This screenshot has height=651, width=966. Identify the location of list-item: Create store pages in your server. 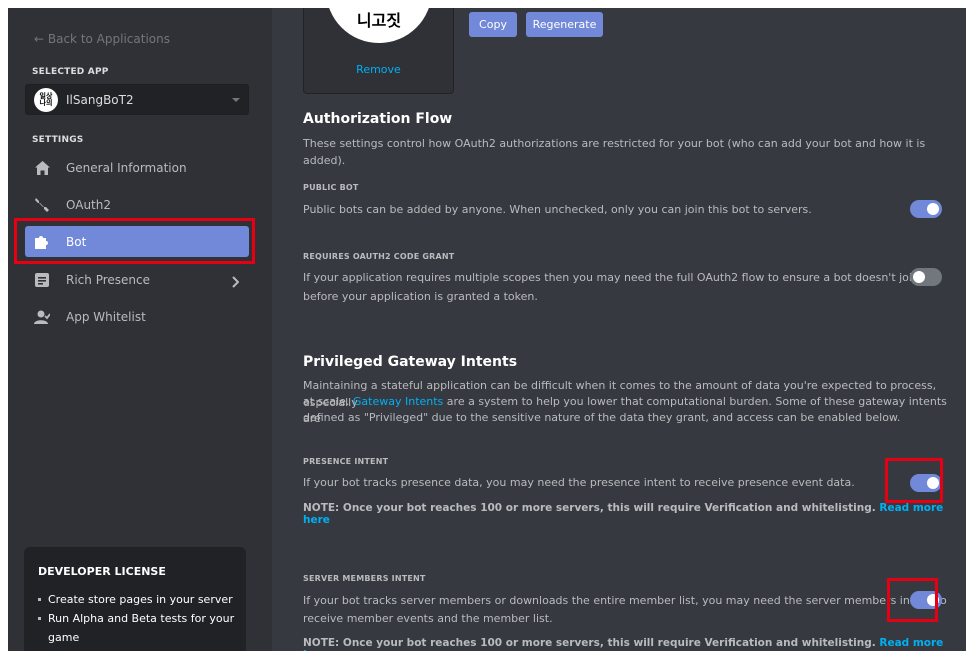
(138, 599).